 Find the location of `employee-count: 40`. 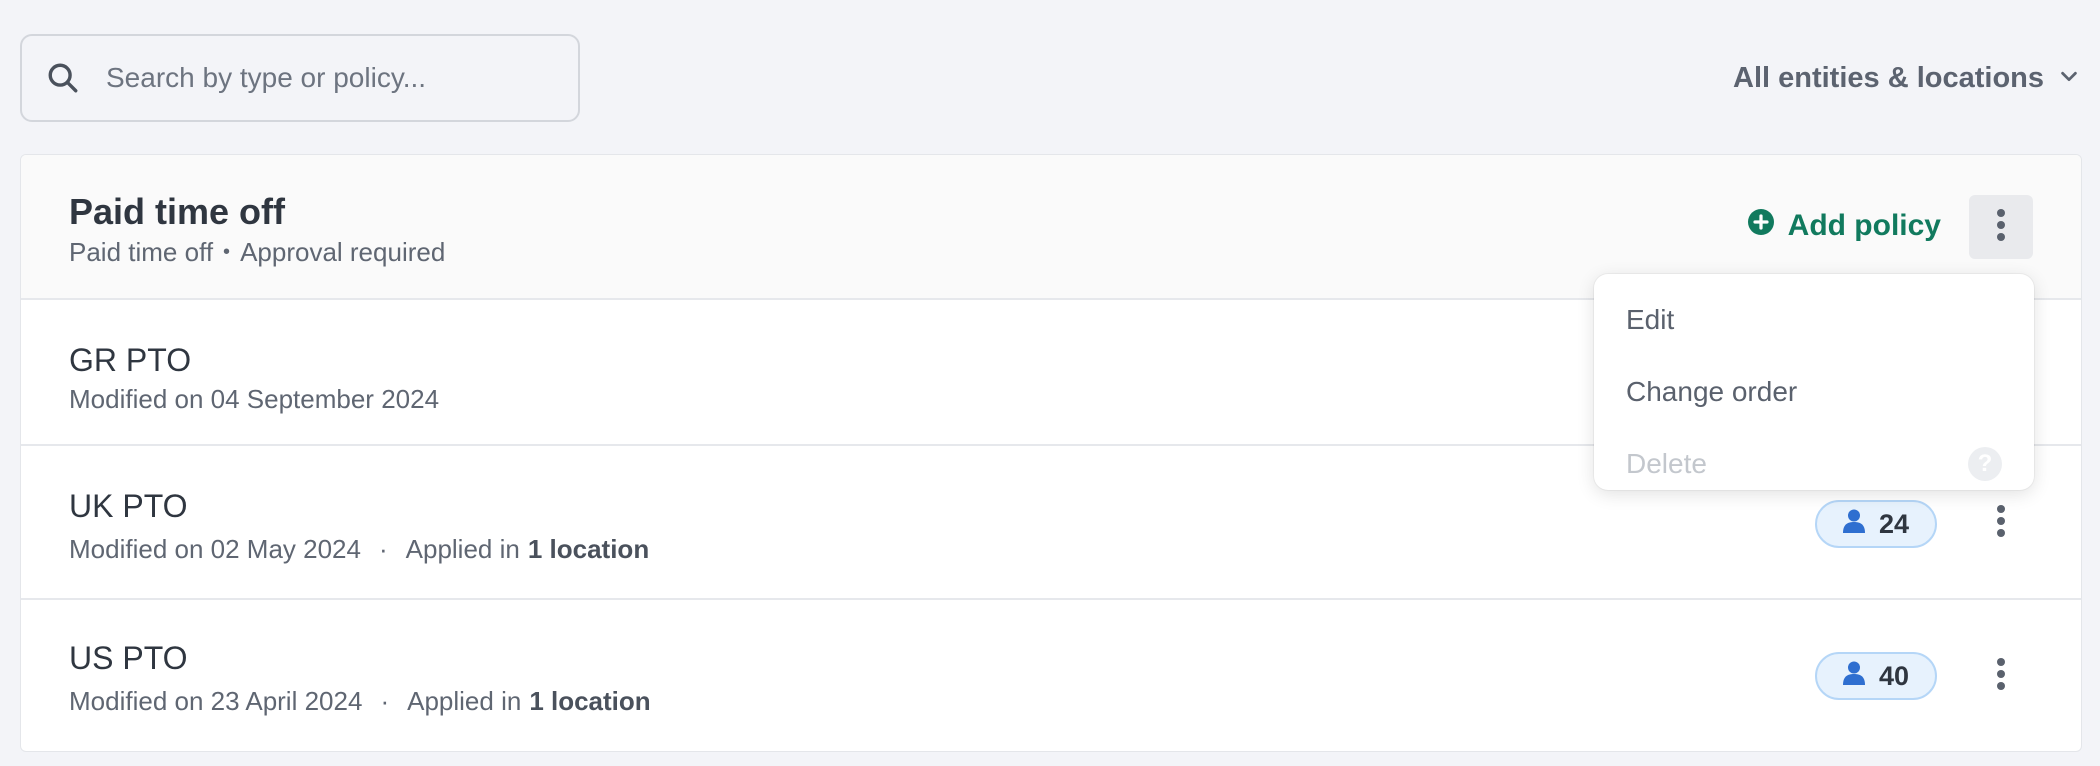

employee-count: 40 is located at coordinates (1894, 675).